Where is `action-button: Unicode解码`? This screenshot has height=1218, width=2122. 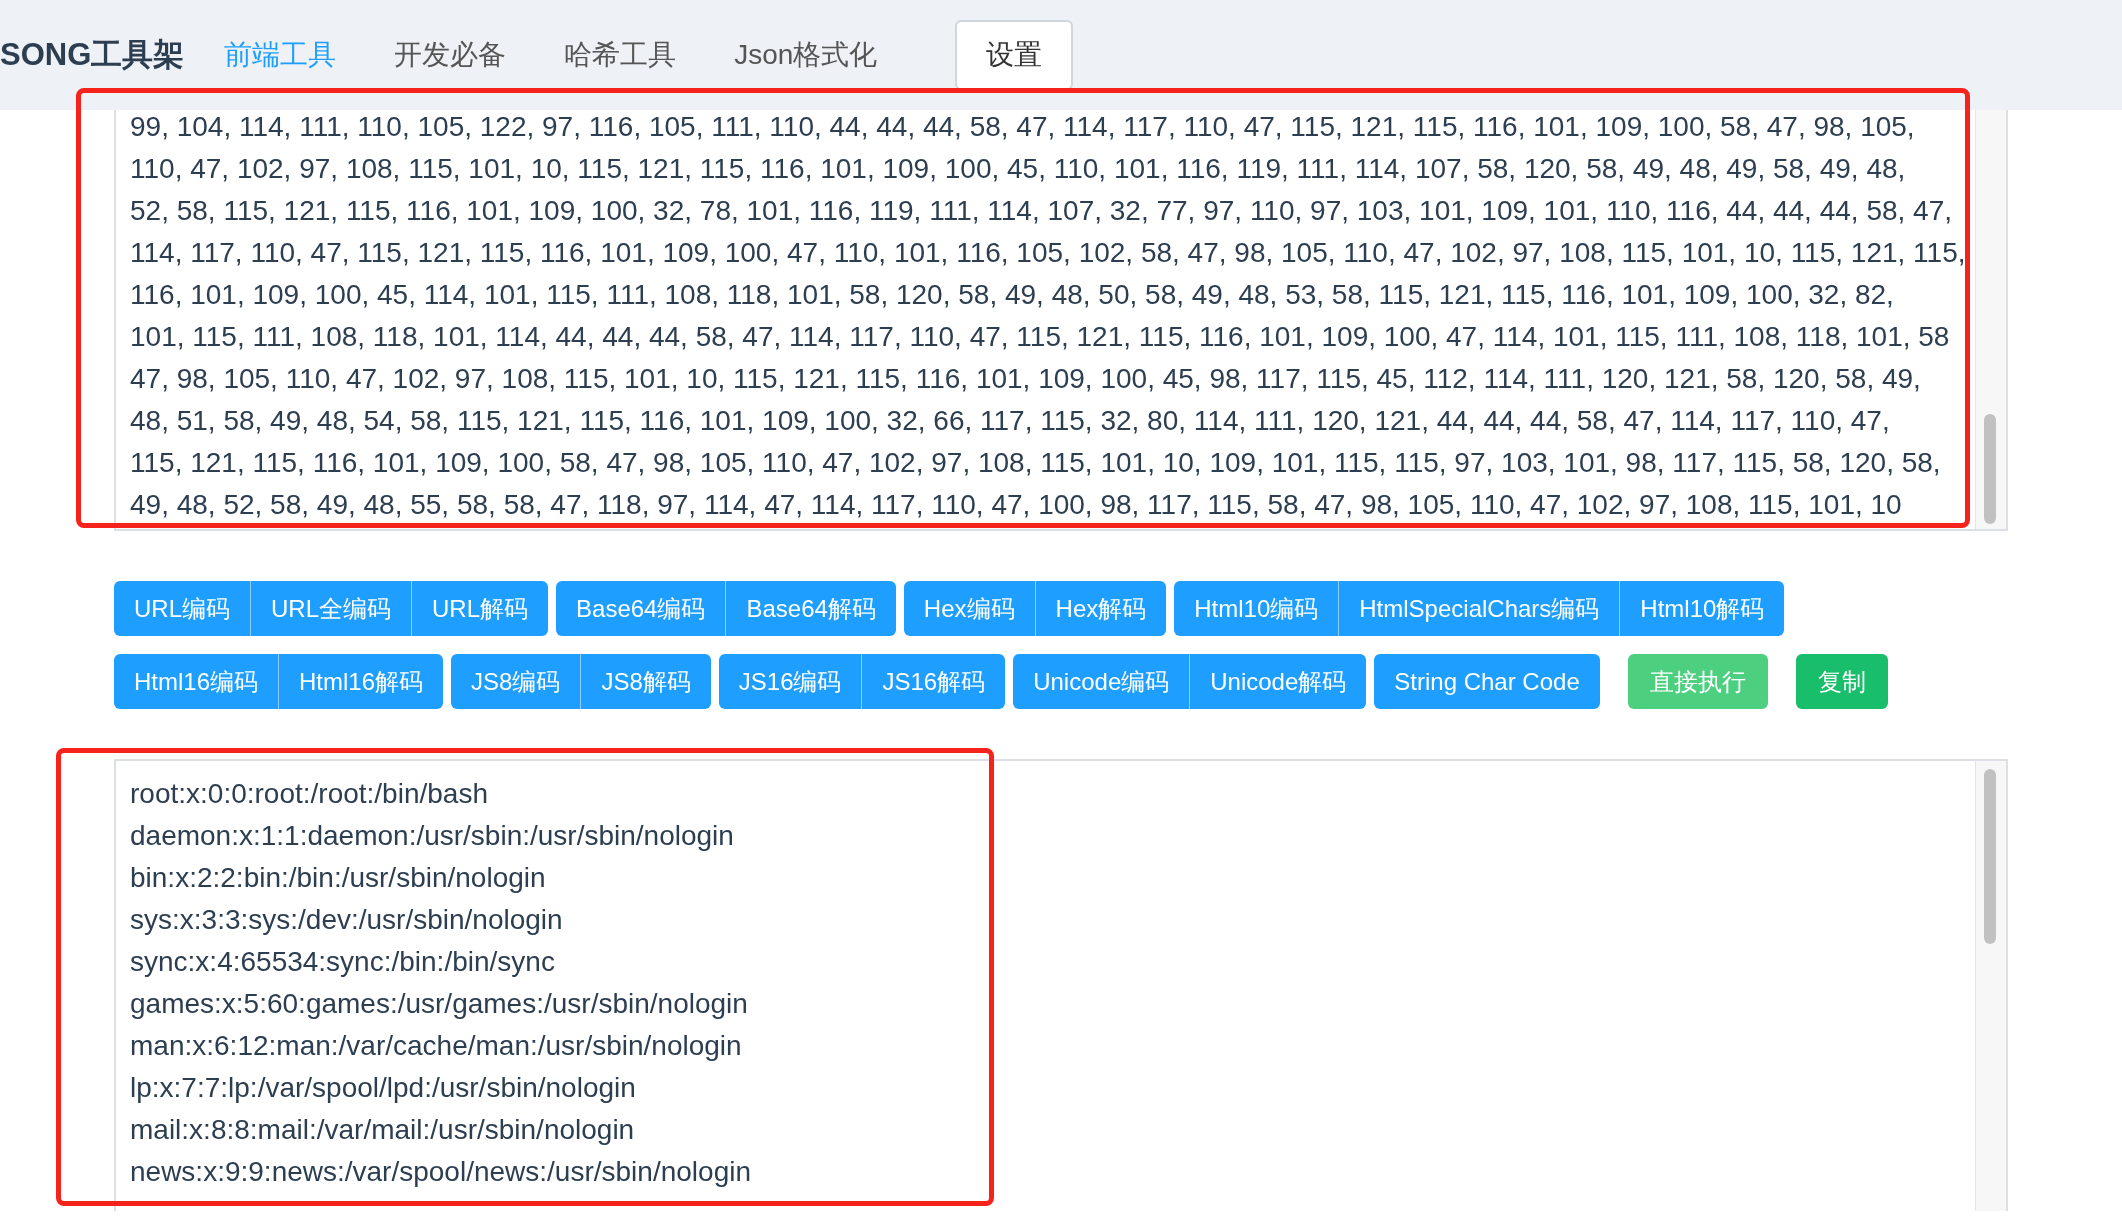 action-button: Unicode解码 is located at coordinates (1278, 681).